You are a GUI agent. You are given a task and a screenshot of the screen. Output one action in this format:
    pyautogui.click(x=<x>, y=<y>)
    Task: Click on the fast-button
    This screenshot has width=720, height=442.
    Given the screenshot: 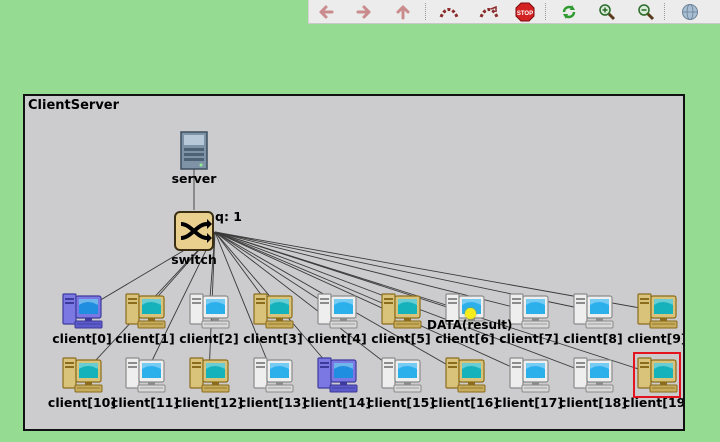 What is the action you would take?
    pyautogui.click(x=489, y=11)
    